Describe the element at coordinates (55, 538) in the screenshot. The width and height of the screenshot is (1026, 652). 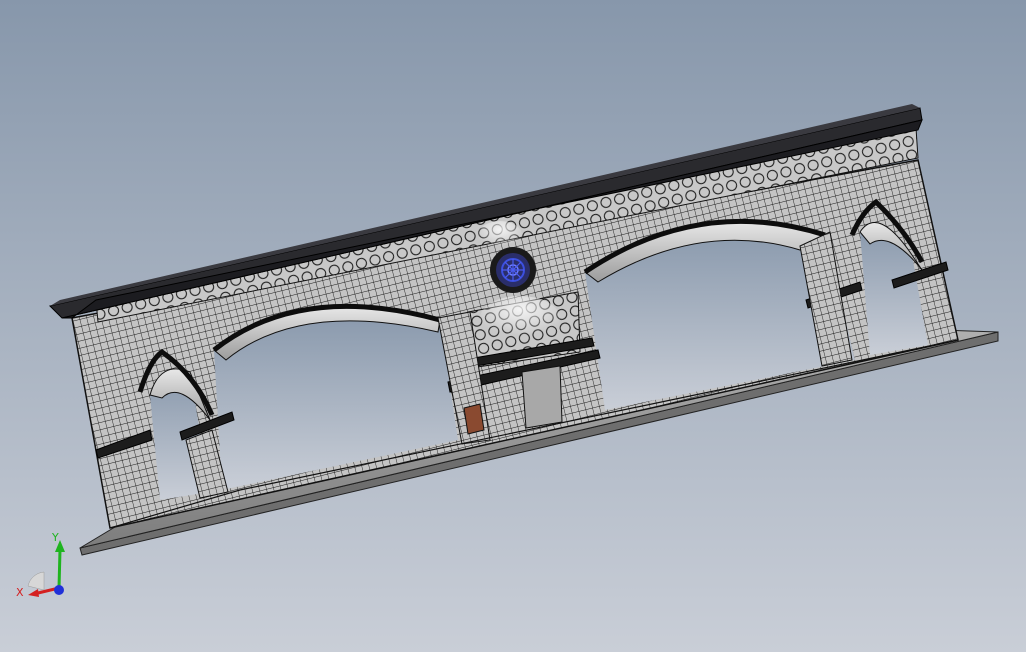
I see `triad-y-label: Y` at that location.